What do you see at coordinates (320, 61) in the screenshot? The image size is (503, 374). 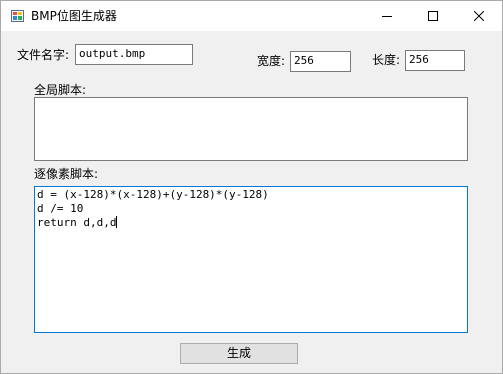 I see `width-input: 256` at bounding box center [320, 61].